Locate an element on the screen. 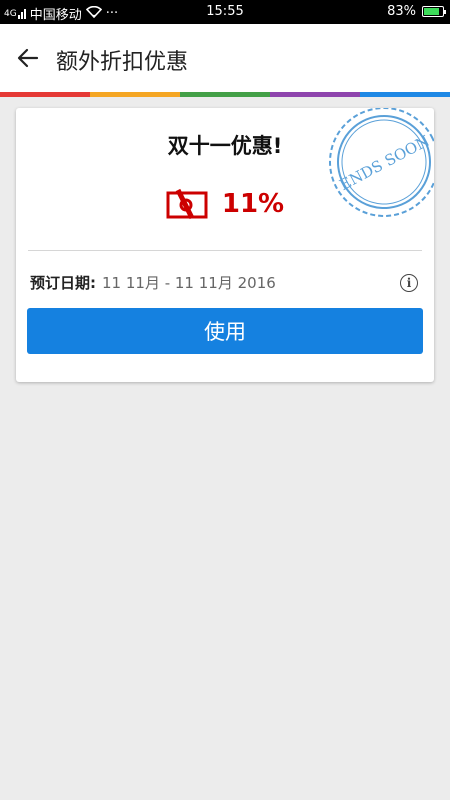 Image resolution: width=450 pixels, height=800 pixels. accent-stripe is located at coordinates (225, 94).